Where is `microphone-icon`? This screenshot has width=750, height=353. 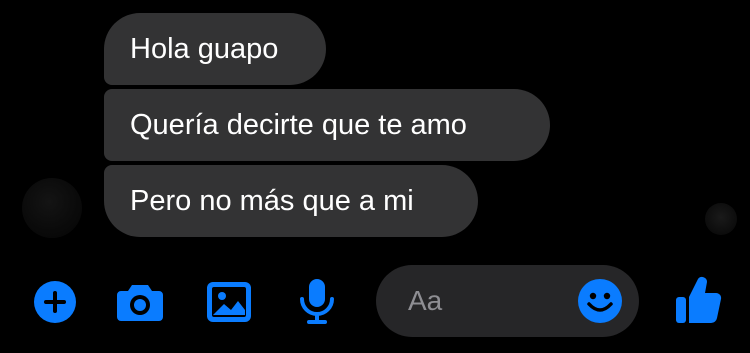 microphone-icon is located at coordinates (317, 302).